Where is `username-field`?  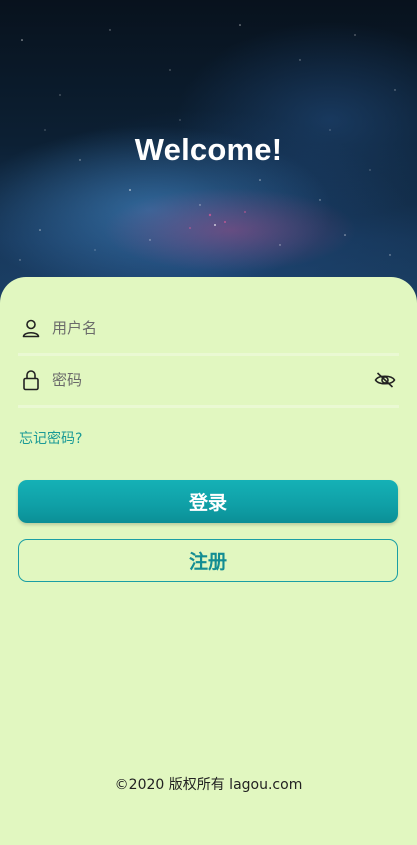 username-field is located at coordinates (208, 330).